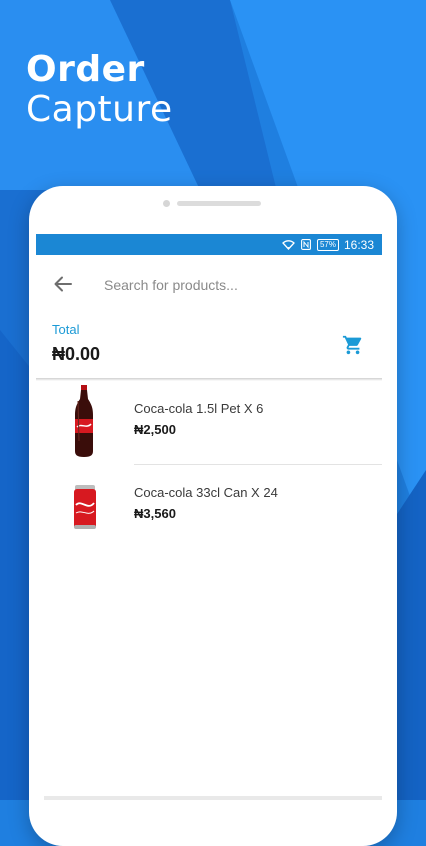 The height and width of the screenshot is (846, 426). Describe the element at coordinates (209, 244) in the screenshot. I see `status-bar: 57% 16:33` at that location.